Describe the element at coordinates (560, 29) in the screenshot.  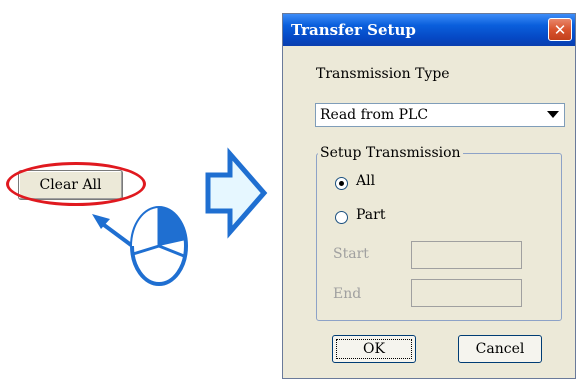
I see `close-icon: ✕` at that location.